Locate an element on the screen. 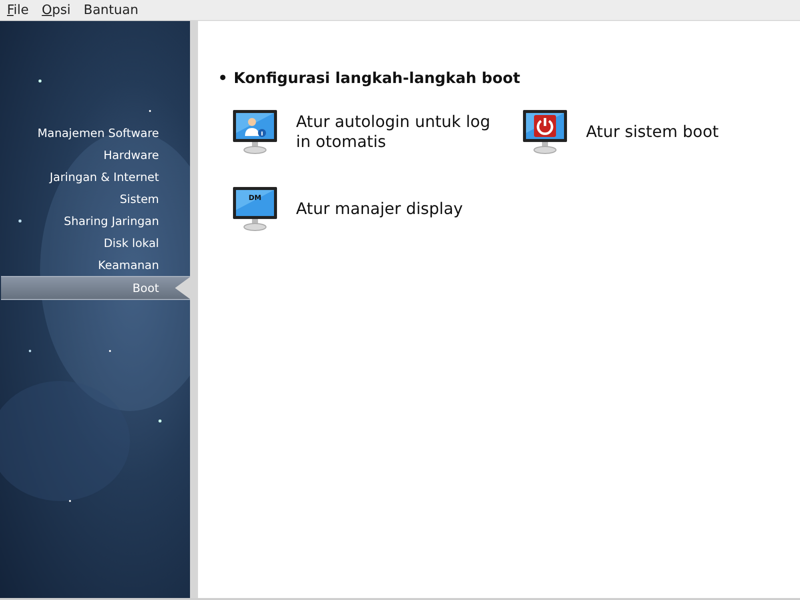 The width and height of the screenshot is (800, 600). sidebar-item: Sistem is located at coordinates (95, 199).